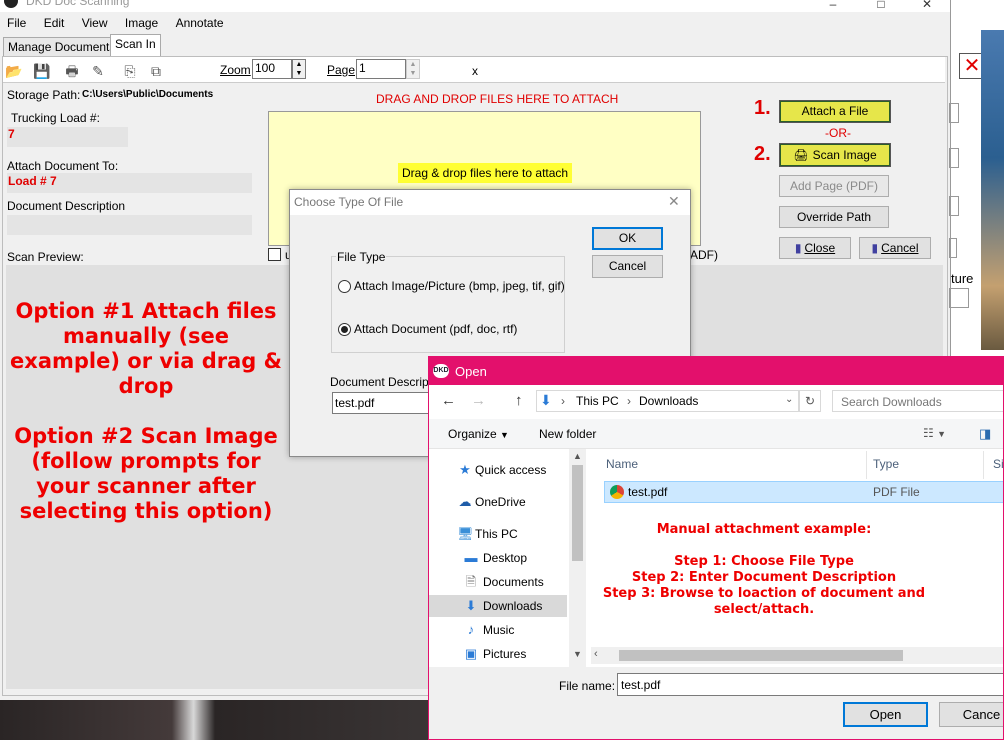 The image size is (1004, 740). What do you see at coordinates (885, 714) in the screenshot?
I see `open-button: Open` at bounding box center [885, 714].